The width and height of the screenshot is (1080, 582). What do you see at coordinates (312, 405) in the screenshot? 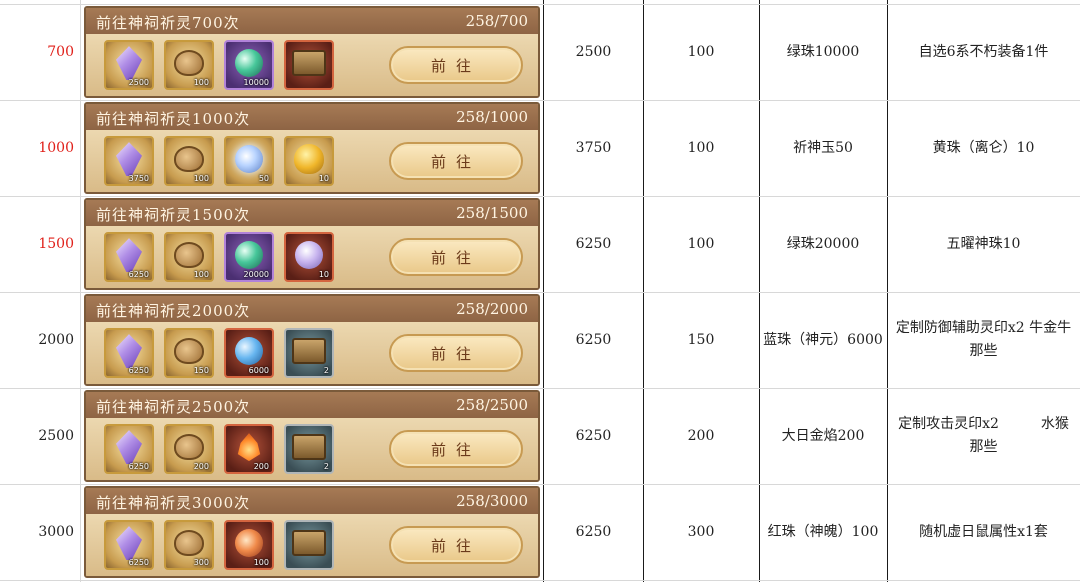
I see `task-card-header: 前往神祠祈灵2500次 258/2500` at bounding box center [312, 405].